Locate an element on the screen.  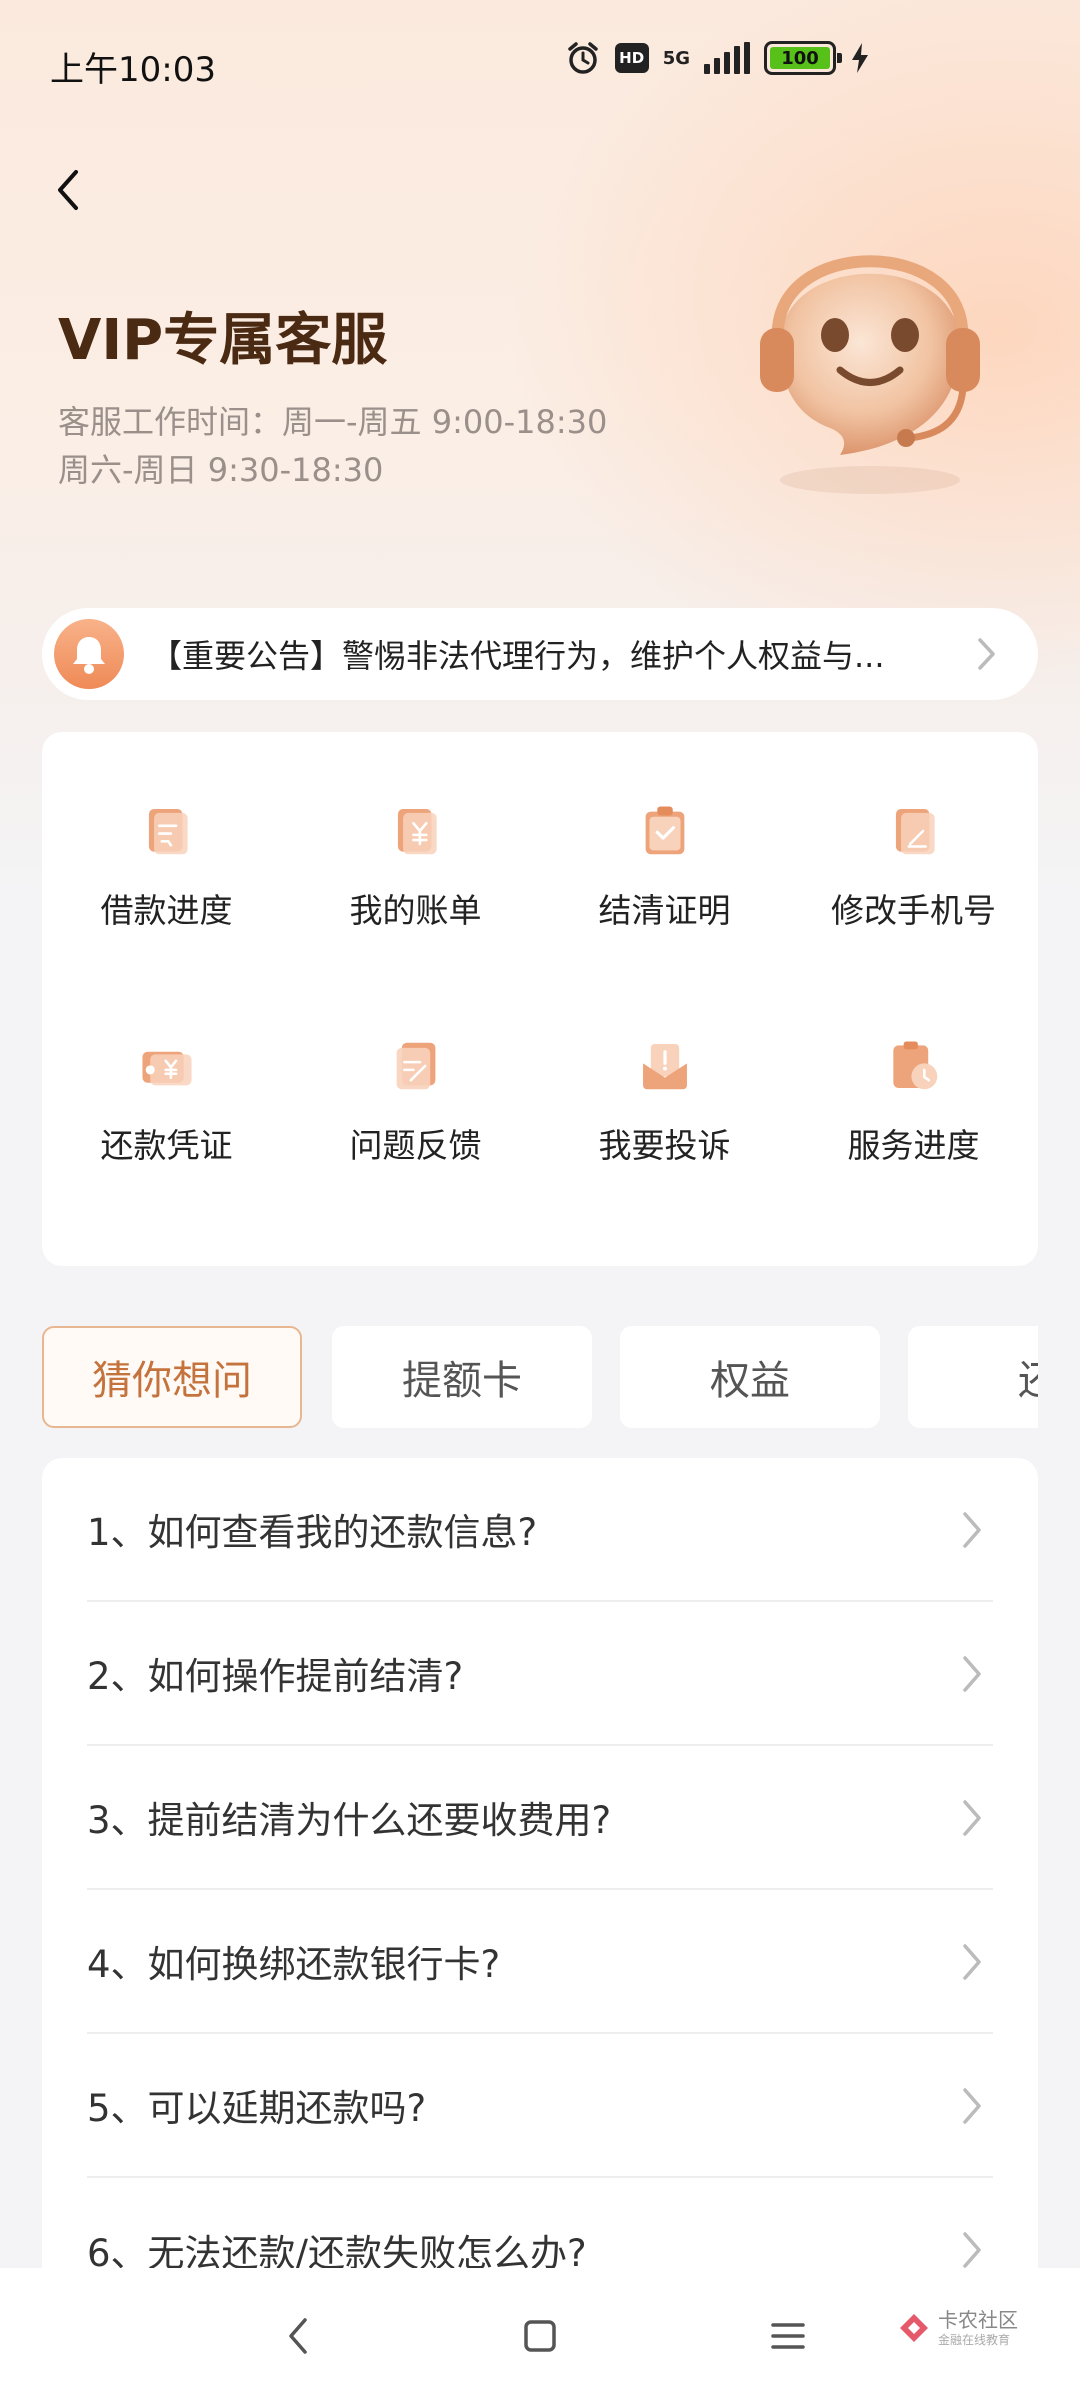
nav-back-button is located at coordinates (298, 2336).